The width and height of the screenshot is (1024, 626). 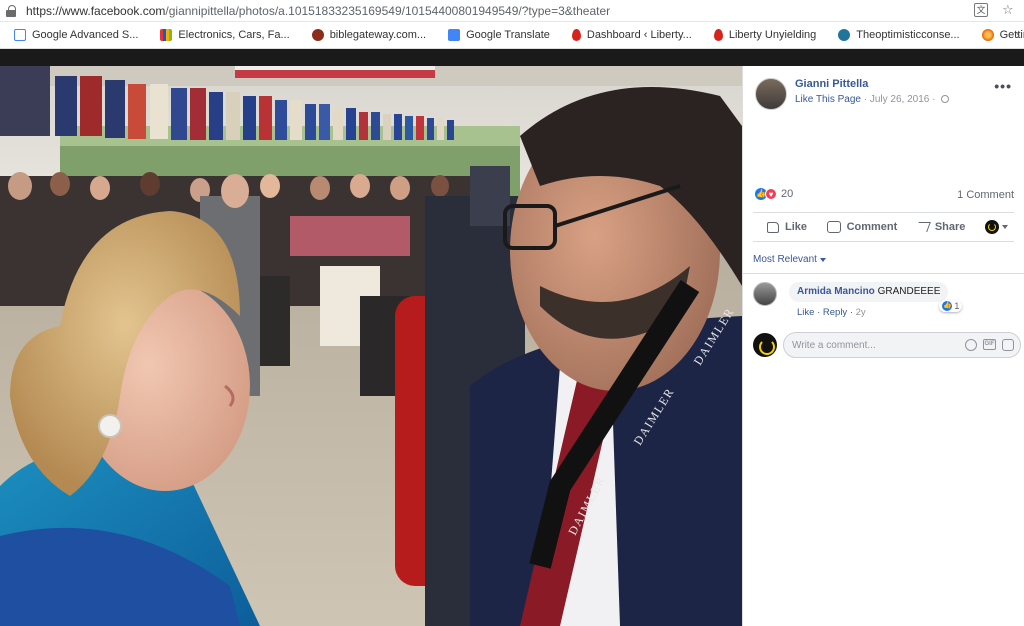 What do you see at coordinates (1008, 345) in the screenshot?
I see `sticker-icon` at bounding box center [1008, 345].